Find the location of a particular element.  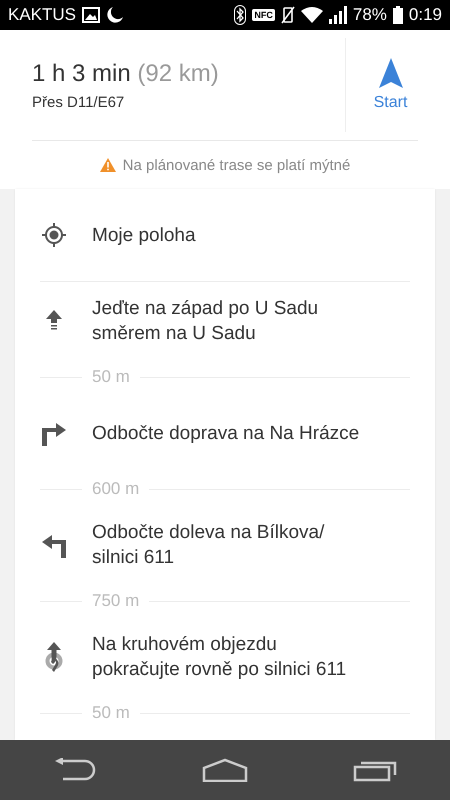

image-icon is located at coordinates (91, 15).